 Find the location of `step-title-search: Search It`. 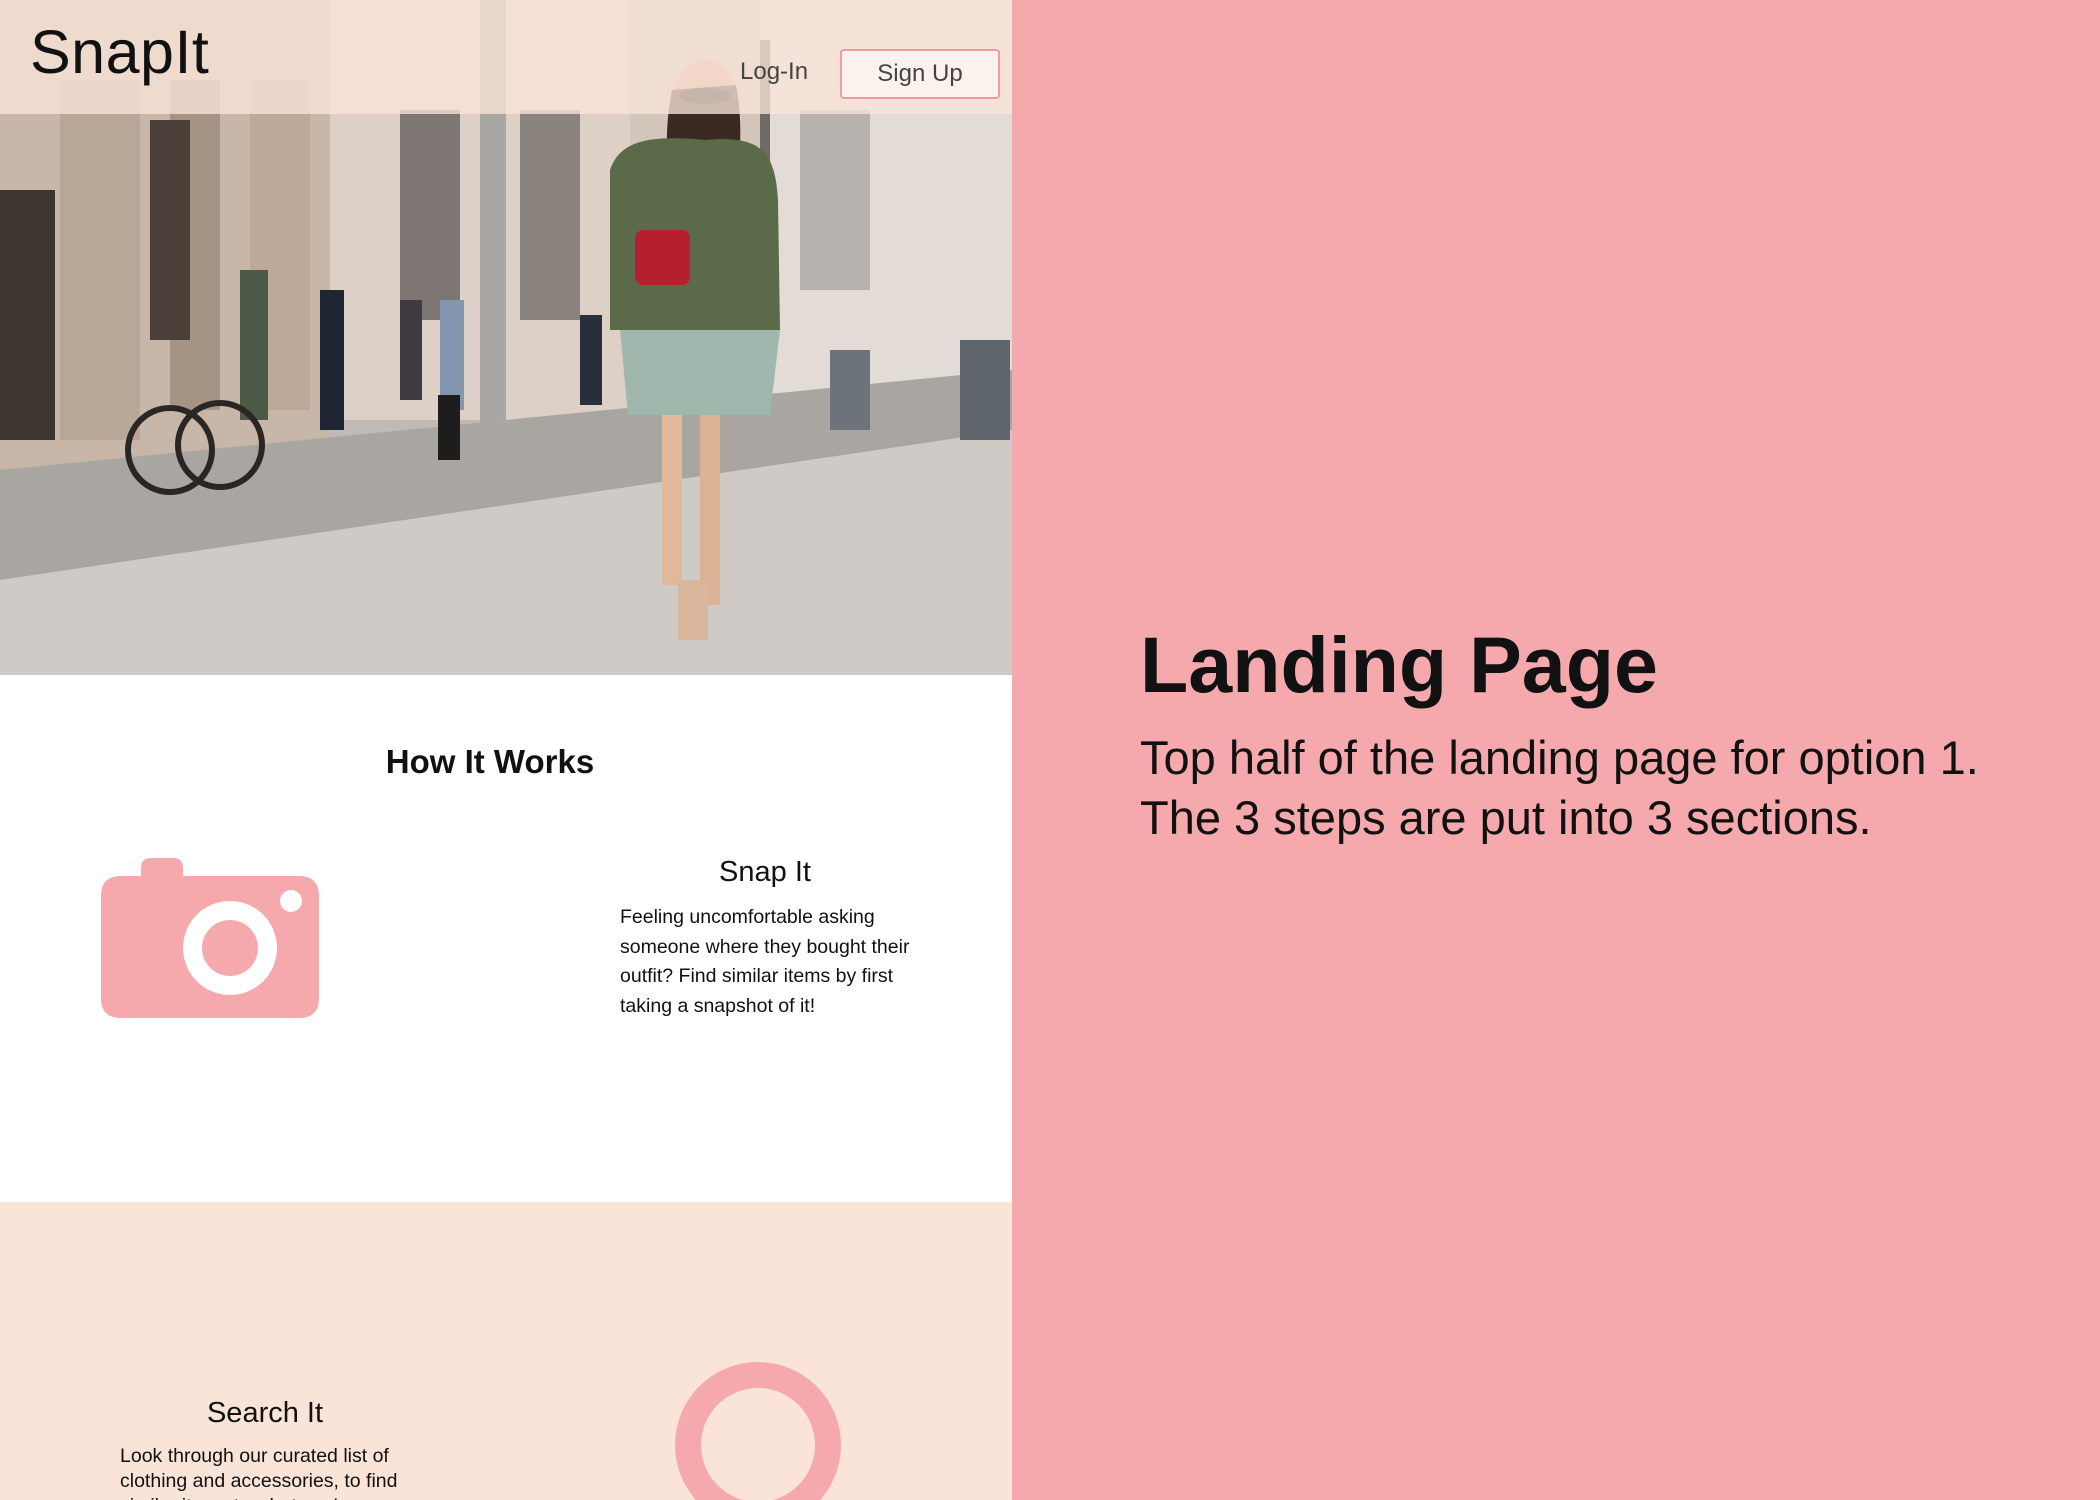

step-title-search: Search It is located at coordinates (265, 1413).